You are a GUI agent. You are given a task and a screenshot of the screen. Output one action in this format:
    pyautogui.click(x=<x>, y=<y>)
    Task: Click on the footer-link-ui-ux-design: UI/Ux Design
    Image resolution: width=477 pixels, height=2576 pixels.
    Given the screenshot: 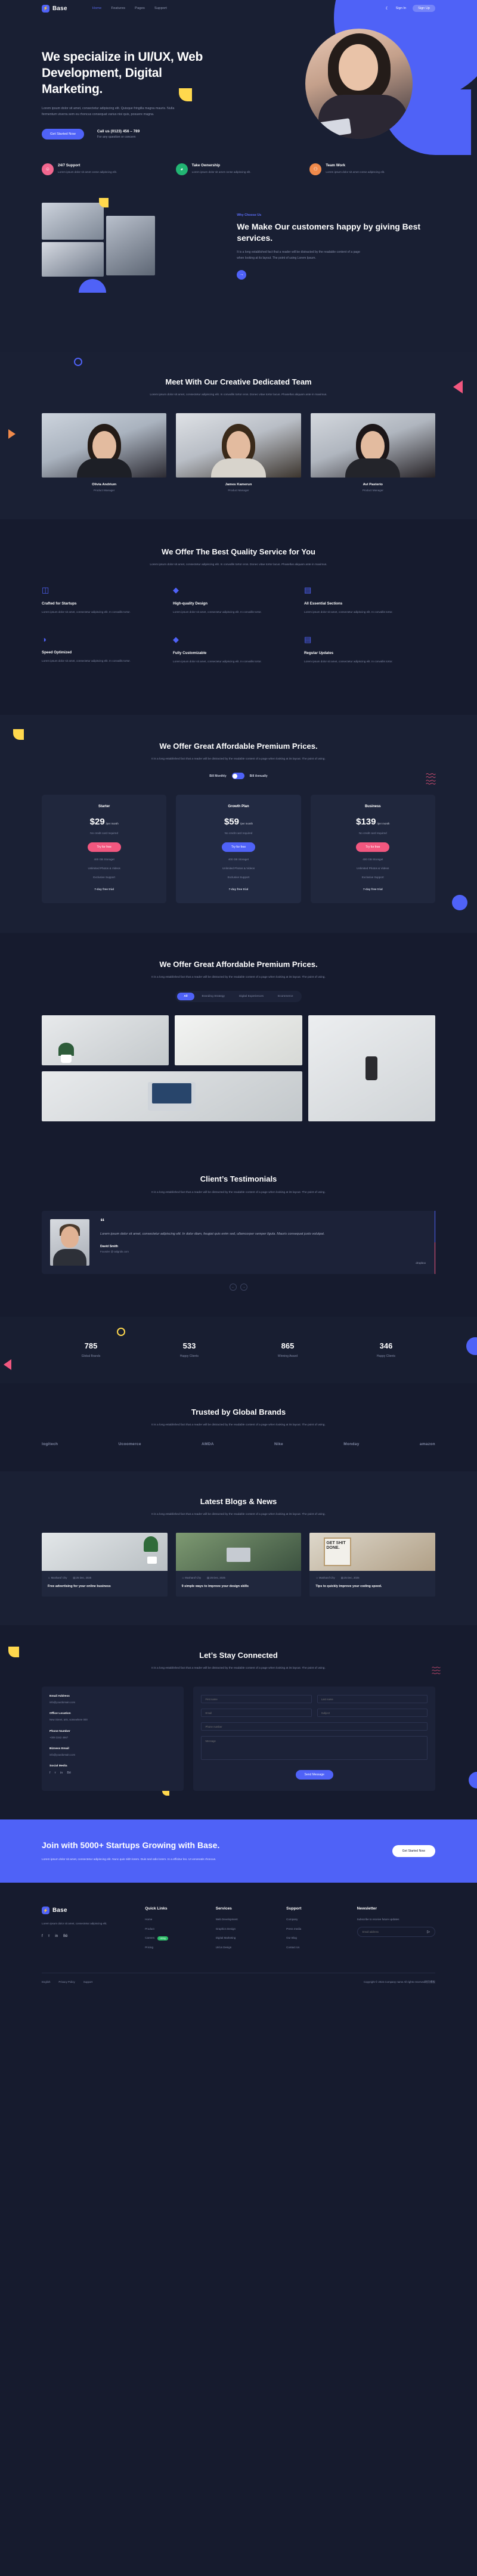 What is the action you would take?
    pyautogui.click(x=245, y=1947)
    